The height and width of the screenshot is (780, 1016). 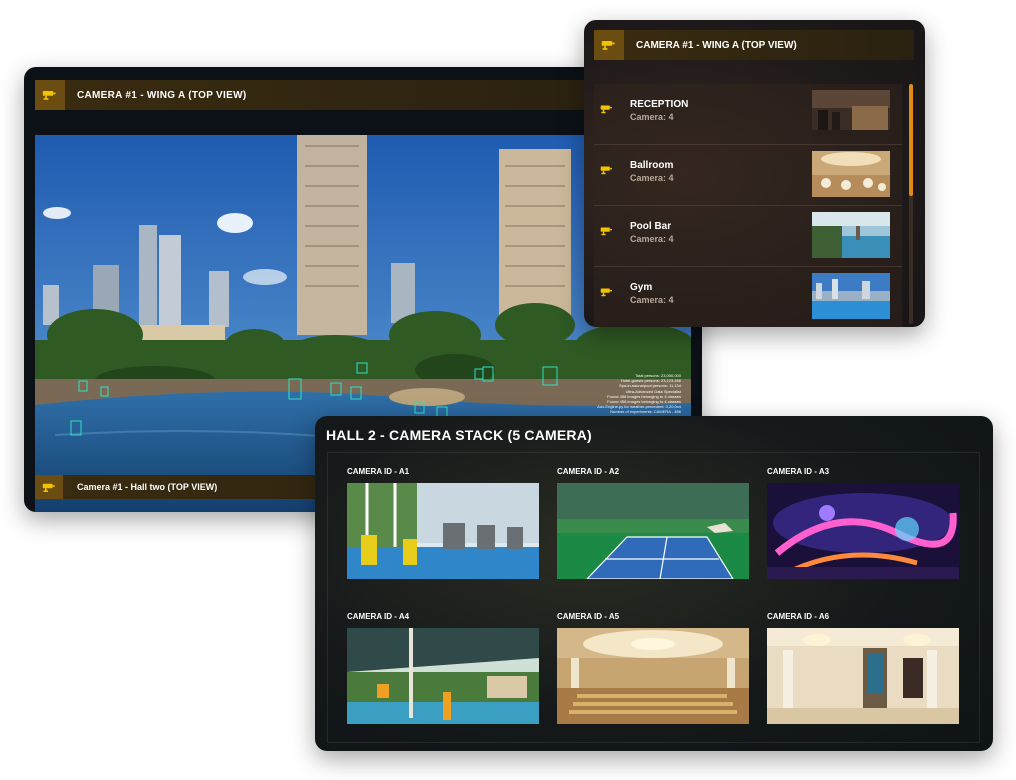 I want to click on camera-tile-a4, so click(x=443, y=676).